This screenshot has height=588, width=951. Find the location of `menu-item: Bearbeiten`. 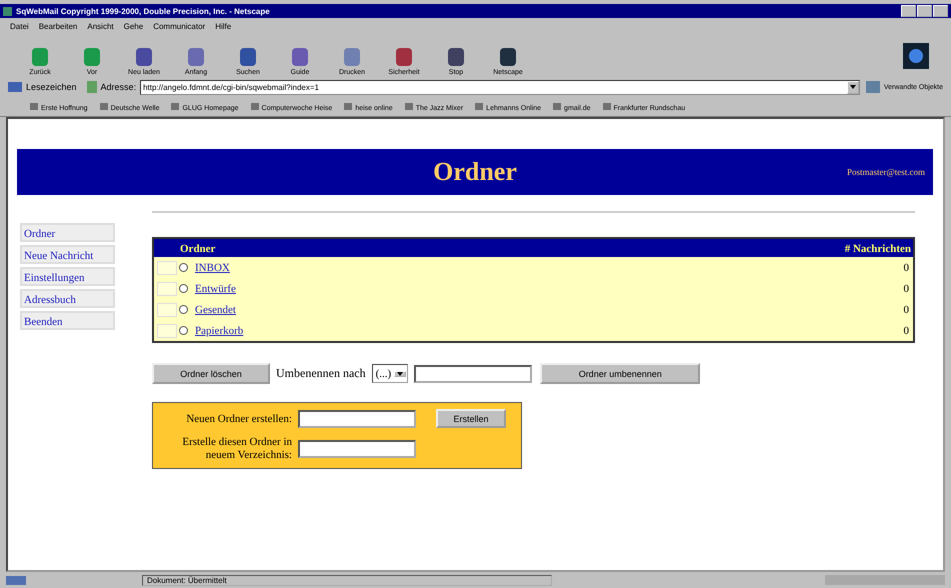

menu-item: Bearbeiten is located at coordinates (58, 26).